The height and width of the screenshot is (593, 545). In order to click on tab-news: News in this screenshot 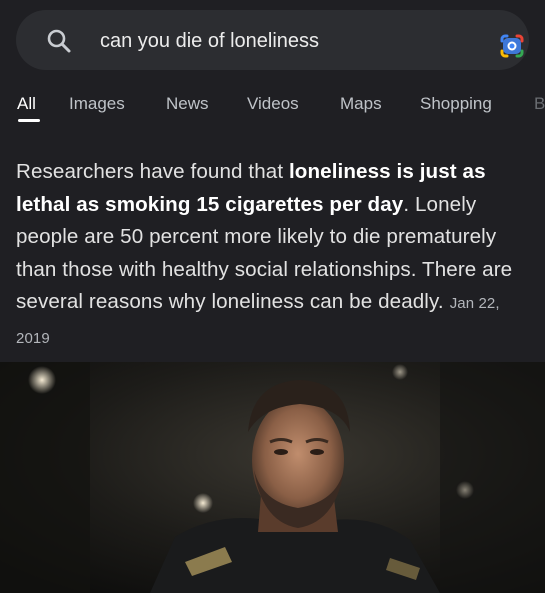, I will do `click(187, 104)`.